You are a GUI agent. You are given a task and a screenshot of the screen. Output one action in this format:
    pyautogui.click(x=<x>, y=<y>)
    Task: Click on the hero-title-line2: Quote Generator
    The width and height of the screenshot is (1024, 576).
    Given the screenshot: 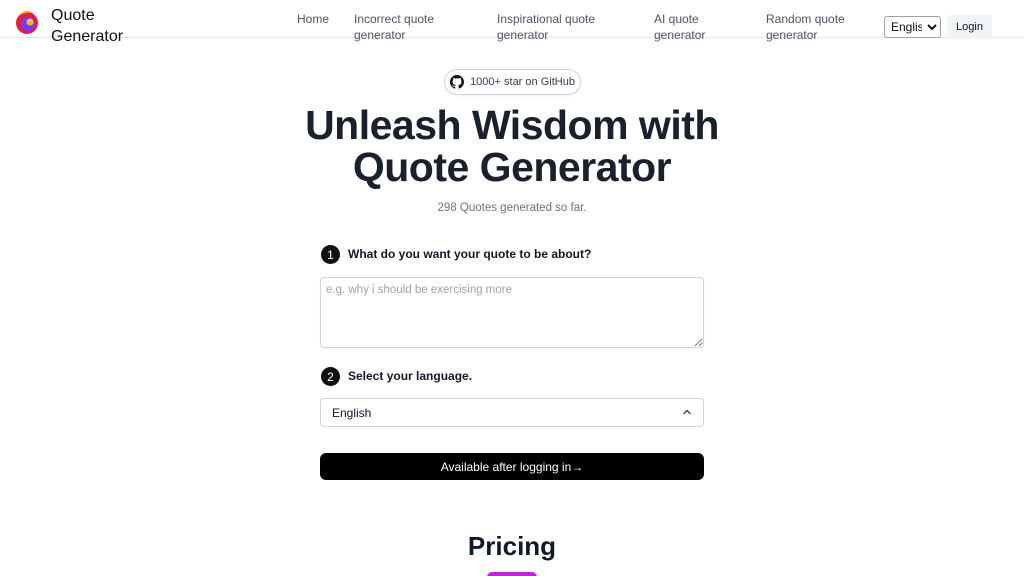 What is the action you would take?
    pyautogui.click(x=512, y=167)
    